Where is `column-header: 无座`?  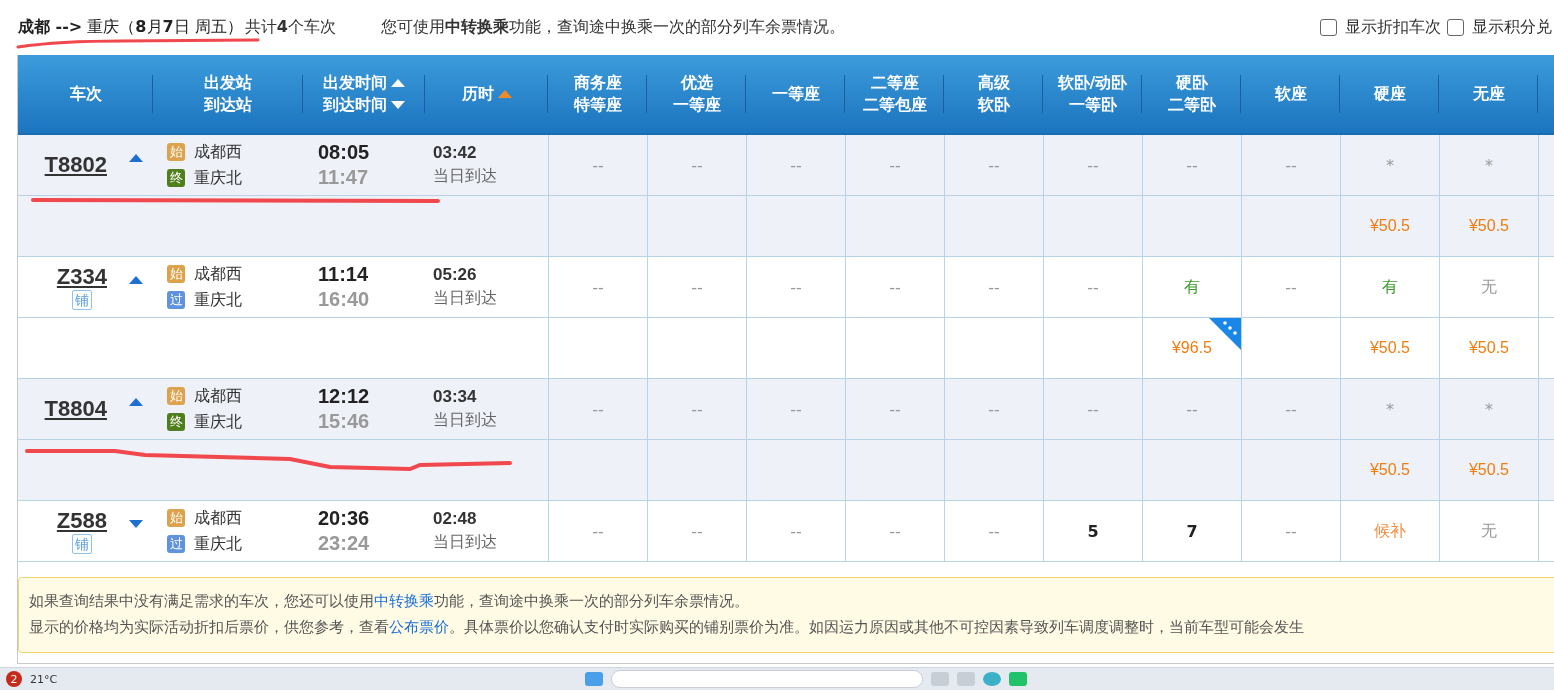 column-header: 无座 is located at coordinates (1488, 95).